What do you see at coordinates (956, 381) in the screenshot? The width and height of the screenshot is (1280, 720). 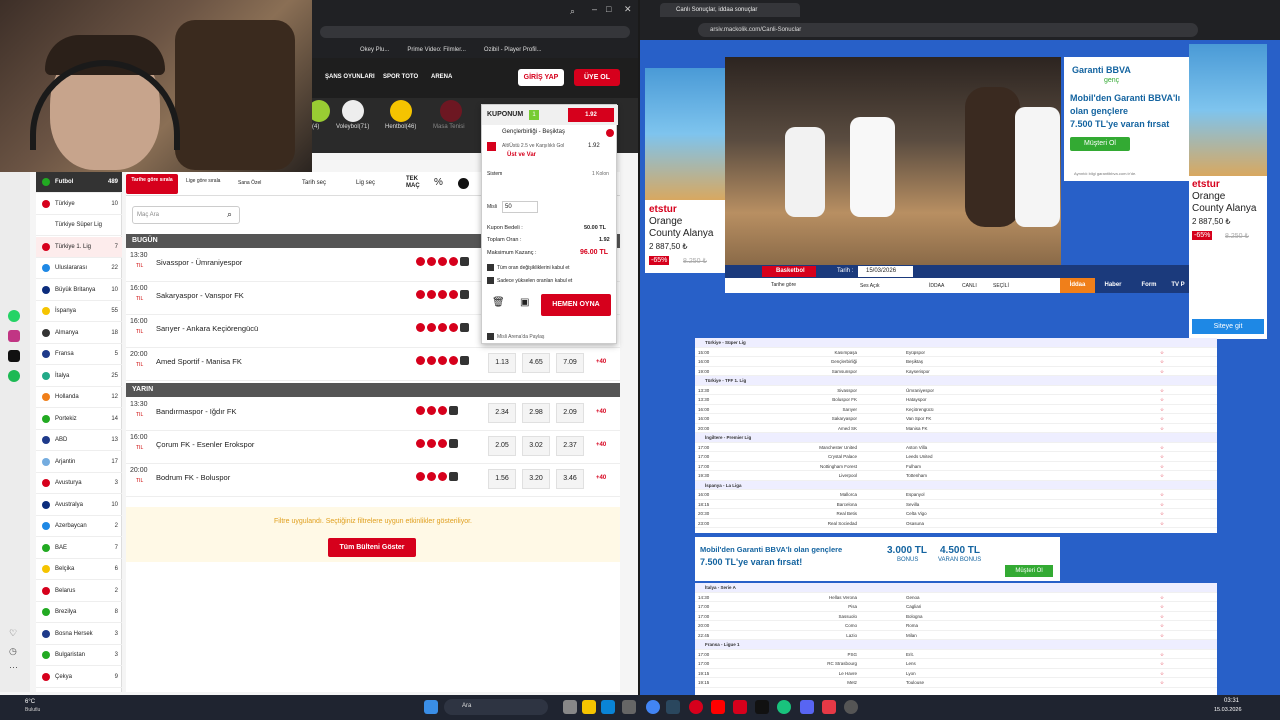 I see `league-header: Türkiye - TFF 1. Lig` at bounding box center [956, 381].